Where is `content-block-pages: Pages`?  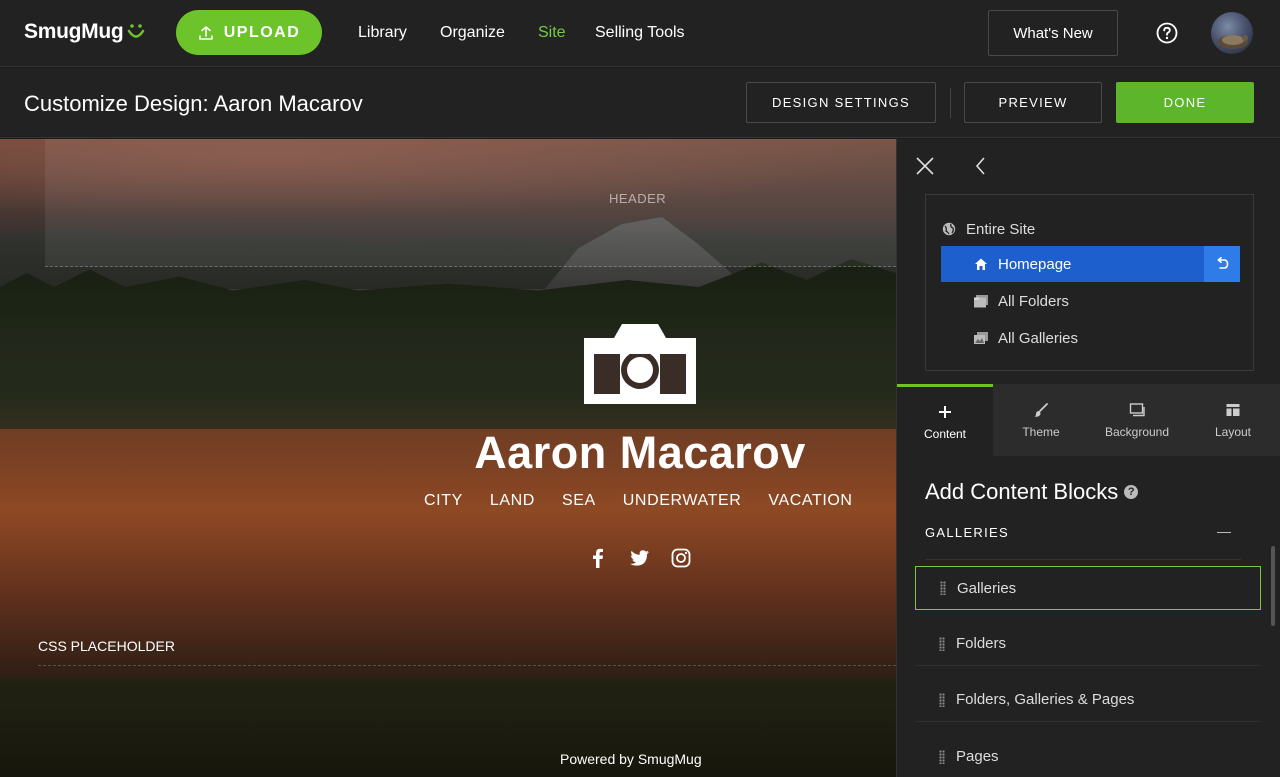
content-block-pages: Pages is located at coordinates (1088, 756).